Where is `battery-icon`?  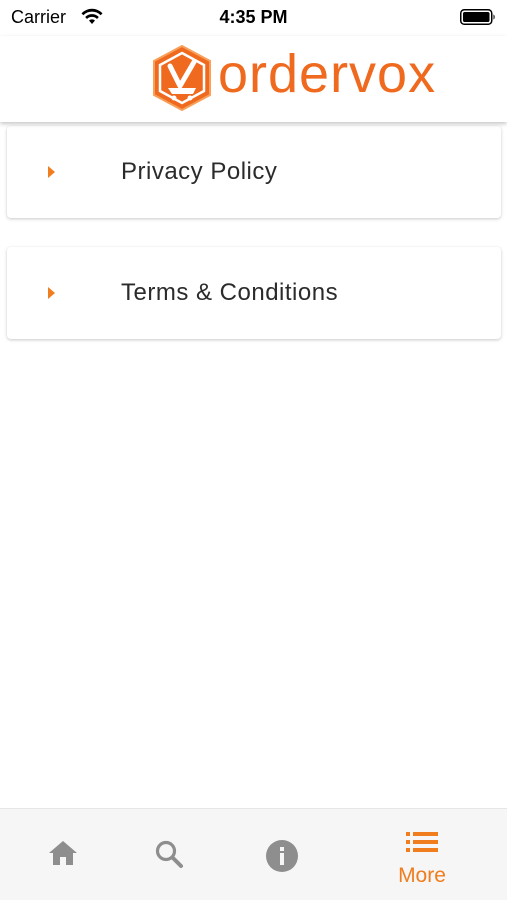 battery-icon is located at coordinates (477, 17).